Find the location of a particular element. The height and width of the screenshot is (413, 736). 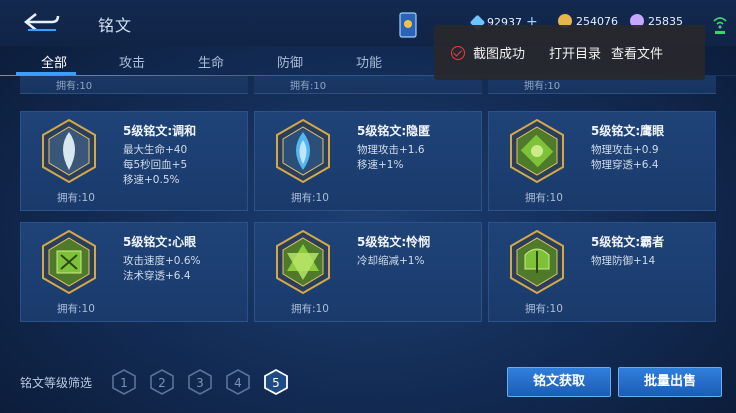

inscription-hawkeye-icon is located at coordinates (537, 151).